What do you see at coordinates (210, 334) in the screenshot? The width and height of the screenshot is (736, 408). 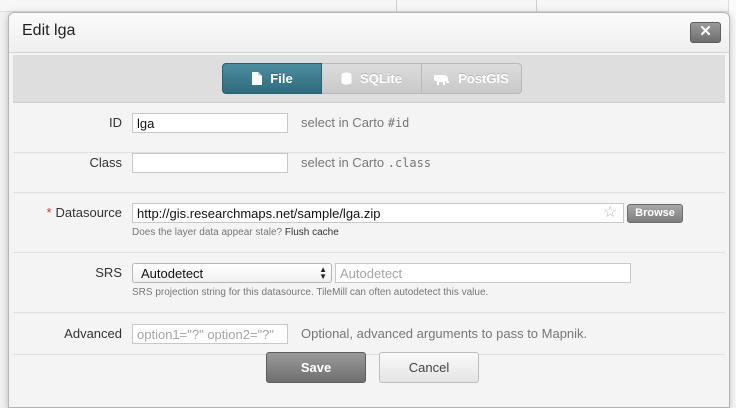 I see `advanced-input: option1="?" option2="?"` at bounding box center [210, 334].